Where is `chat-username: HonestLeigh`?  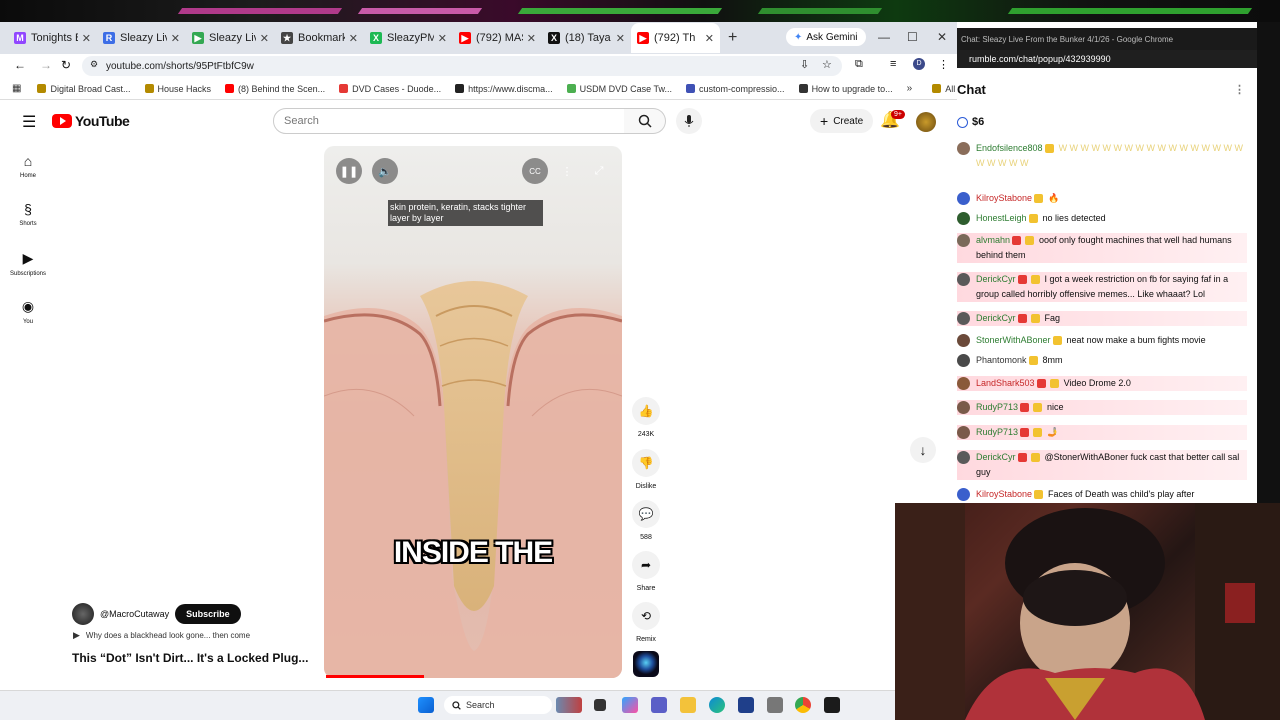
chat-username: HonestLeigh is located at coordinates (1001, 218).